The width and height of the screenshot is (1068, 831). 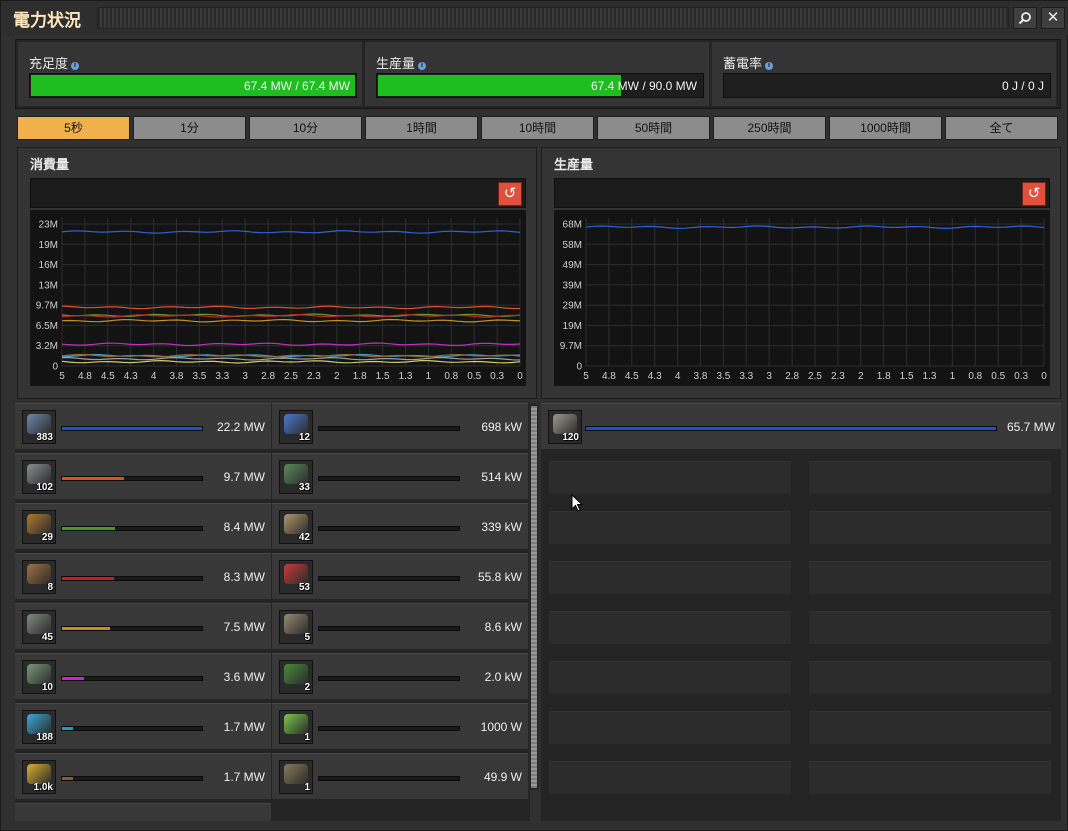 What do you see at coordinates (400, 576) in the screenshot?
I see `consumer-row: 53 55.8 kW` at bounding box center [400, 576].